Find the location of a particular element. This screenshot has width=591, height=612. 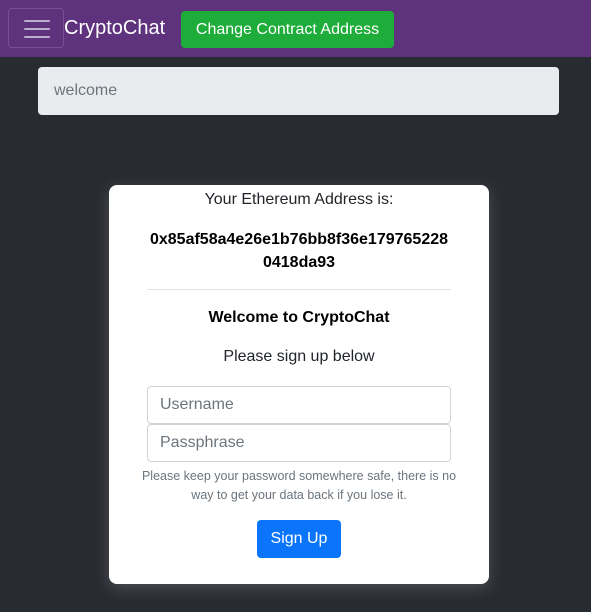

signup-prompt: Please sign up below is located at coordinates (299, 356).